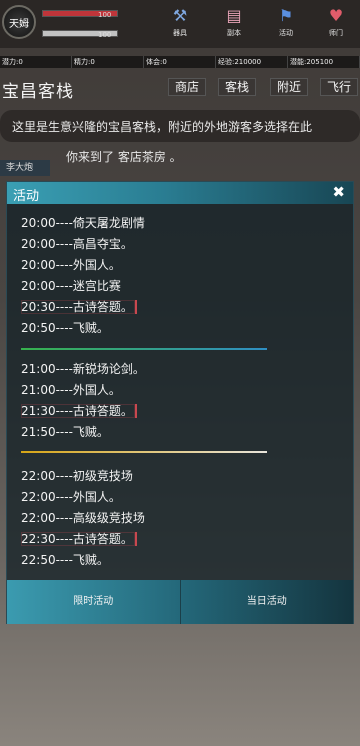 This screenshot has height=746, width=360. I want to click on hammer-anvil-icon: ⚒, so click(180, 15).